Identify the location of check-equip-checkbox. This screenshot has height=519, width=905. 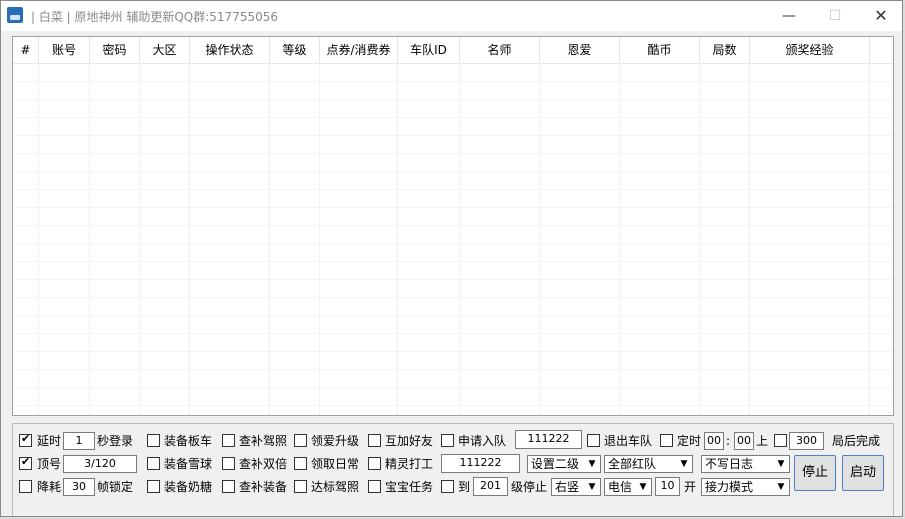
(228, 486).